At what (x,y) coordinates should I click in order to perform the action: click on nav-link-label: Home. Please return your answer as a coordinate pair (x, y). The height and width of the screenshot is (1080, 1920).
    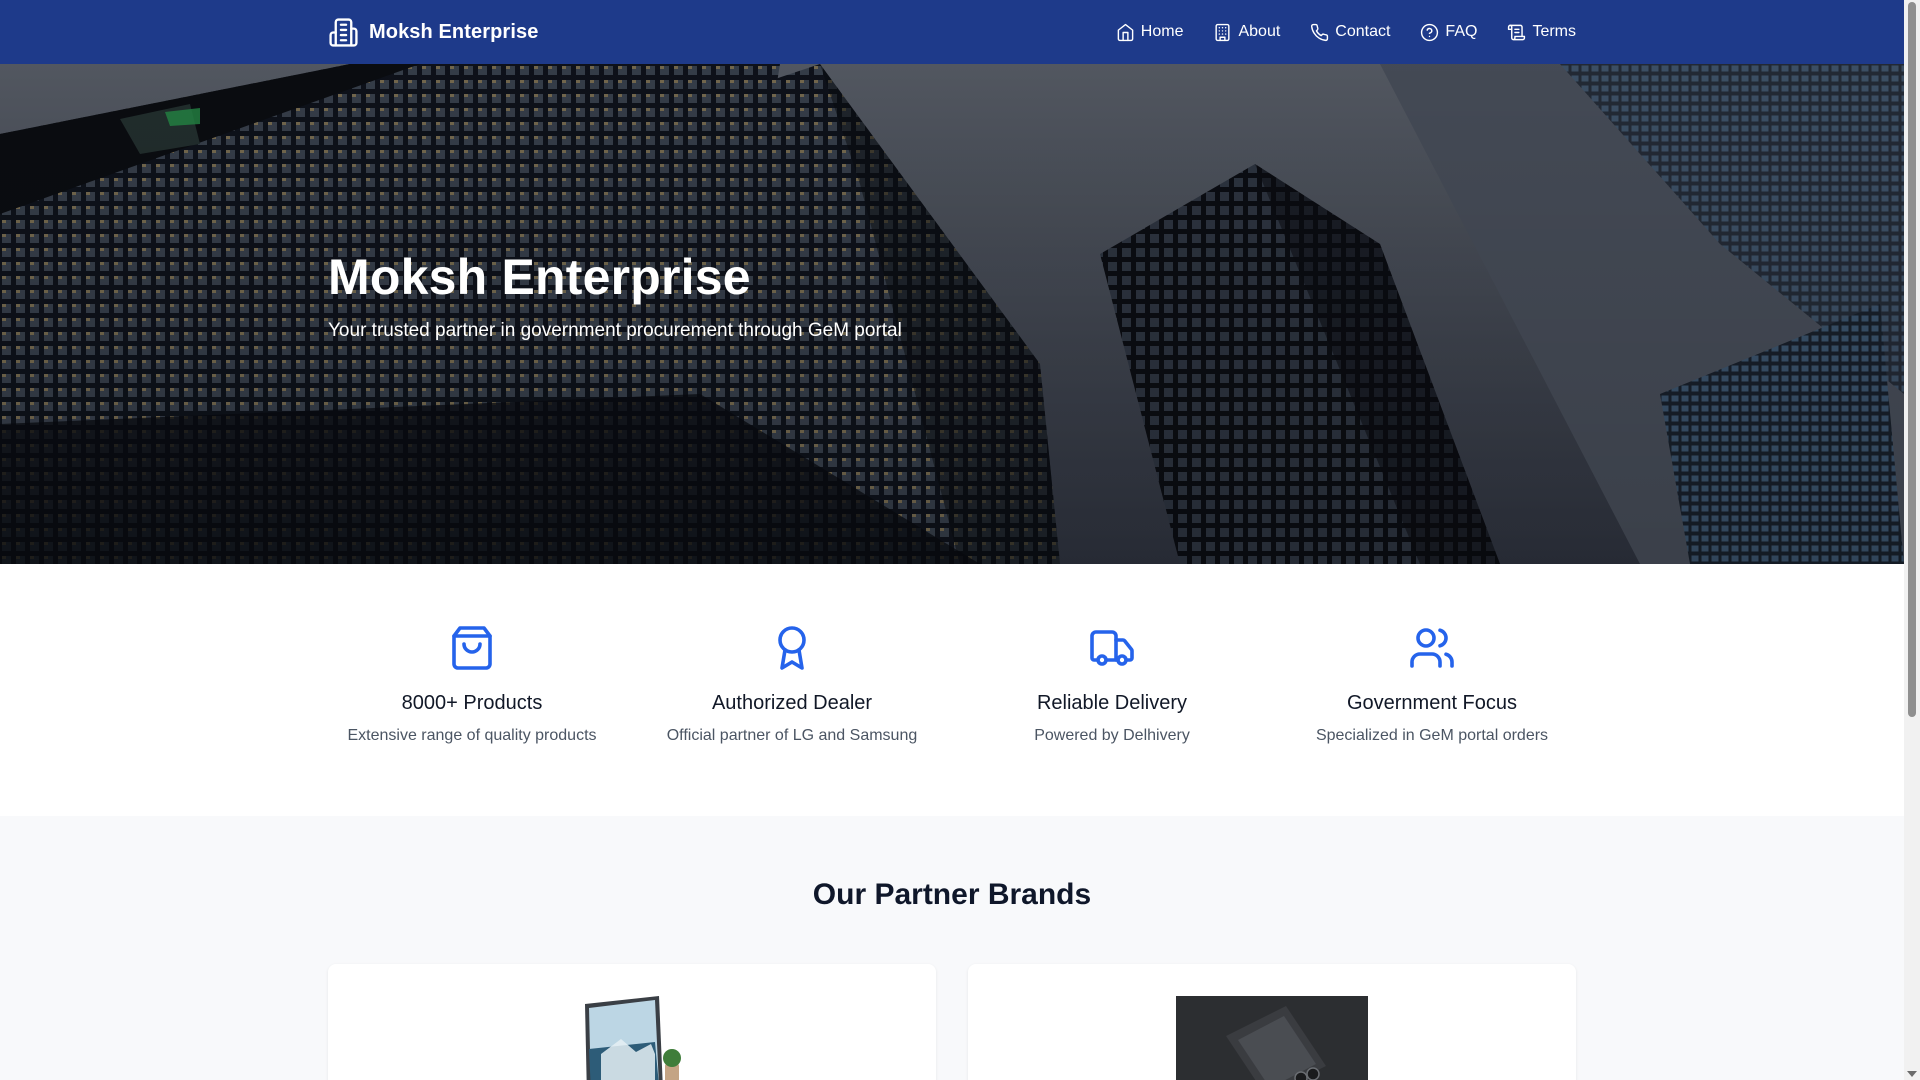
    Looking at the image, I should click on (1162, 31).